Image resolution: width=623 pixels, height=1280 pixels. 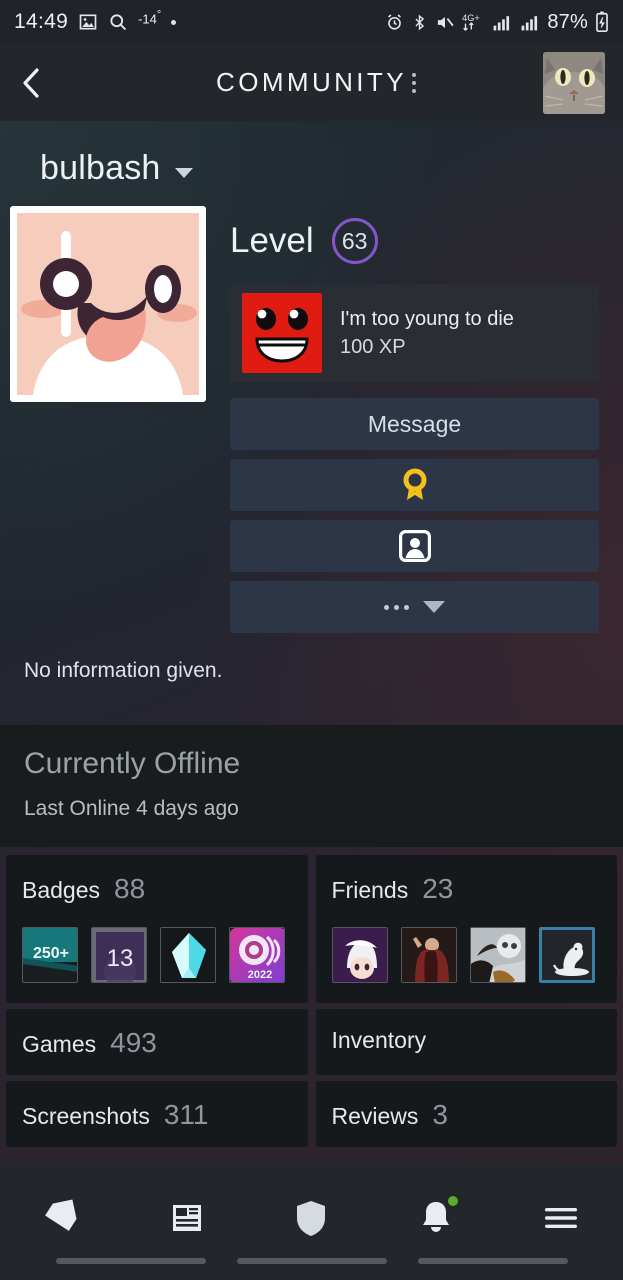 I want to click on nav-community, so click(x=311, y=1218).